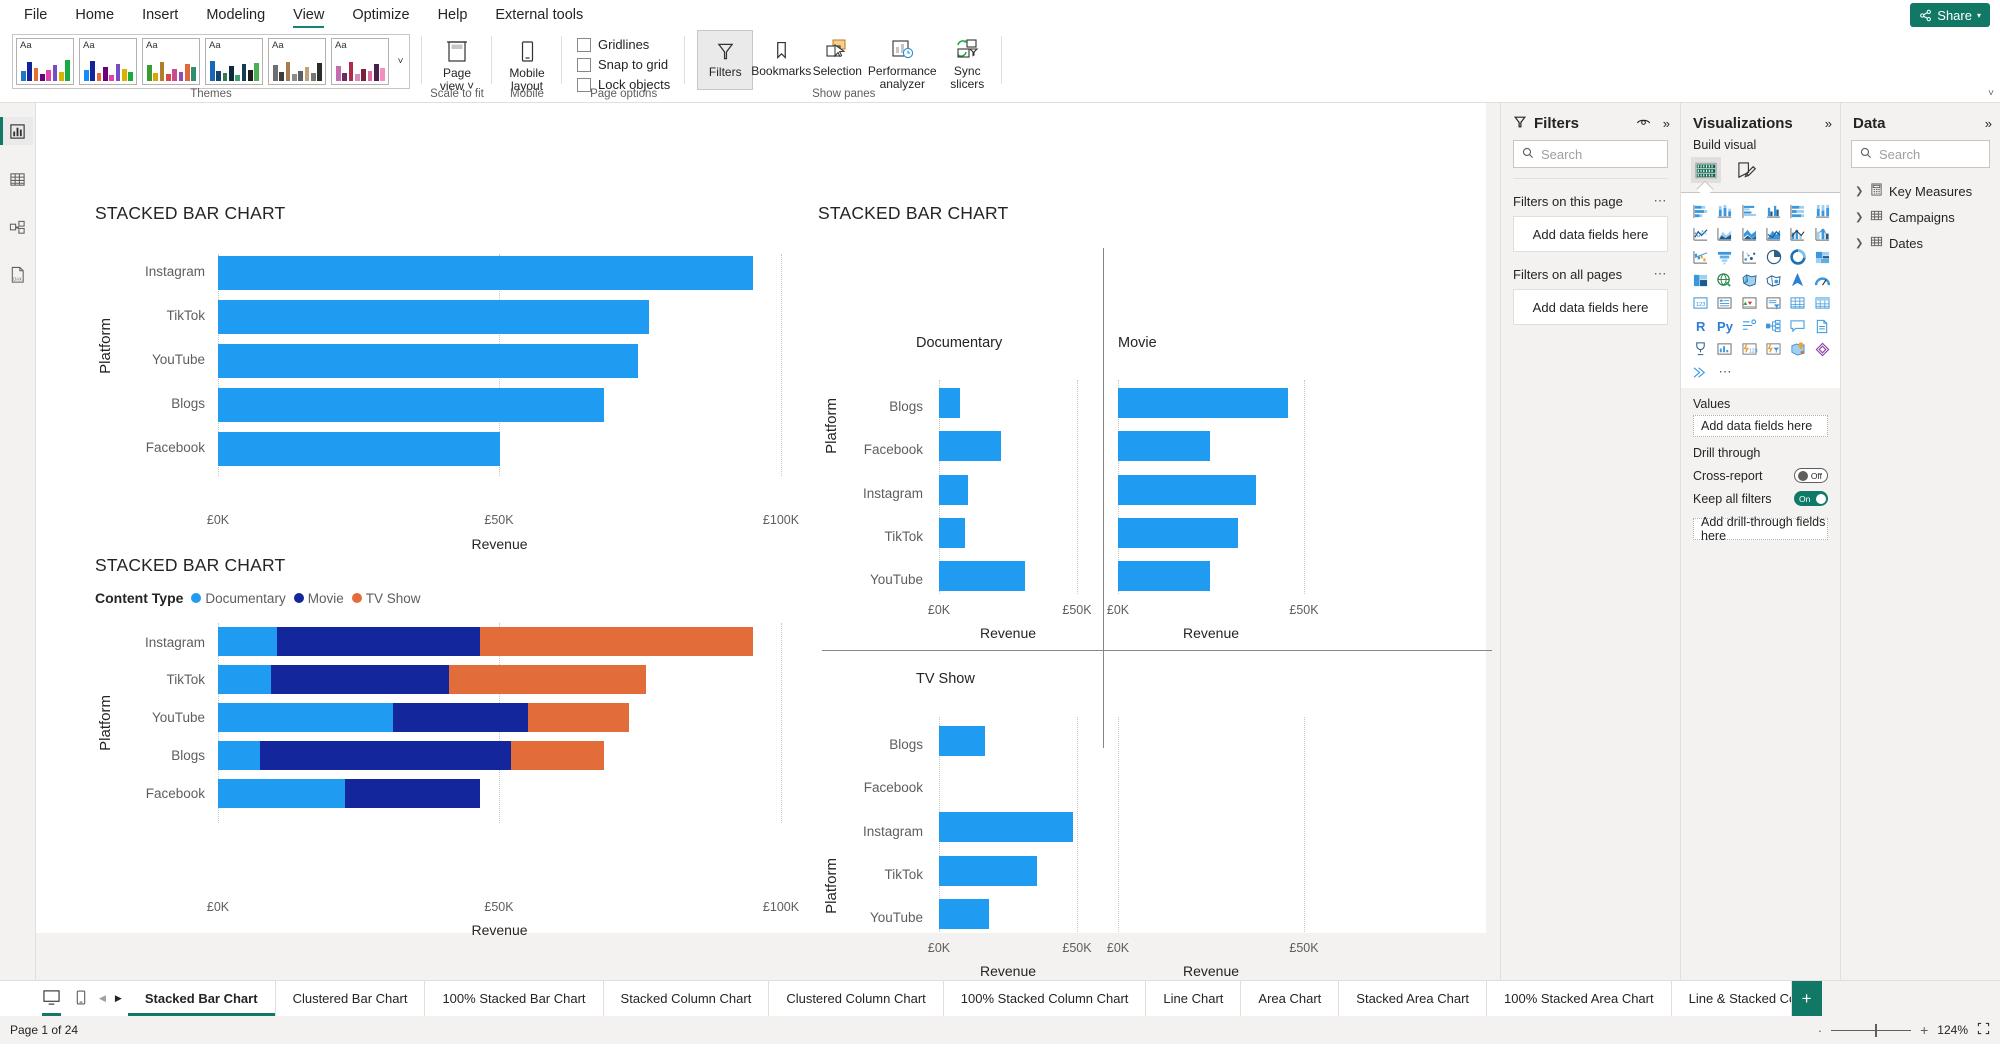 Image resolution: width=2000 pixels, height=1047 pixels. What do you see at coordinates (118, 998) in the screenshot?
I see `next-page-icon: ▶` at bounding box center [118, 998].